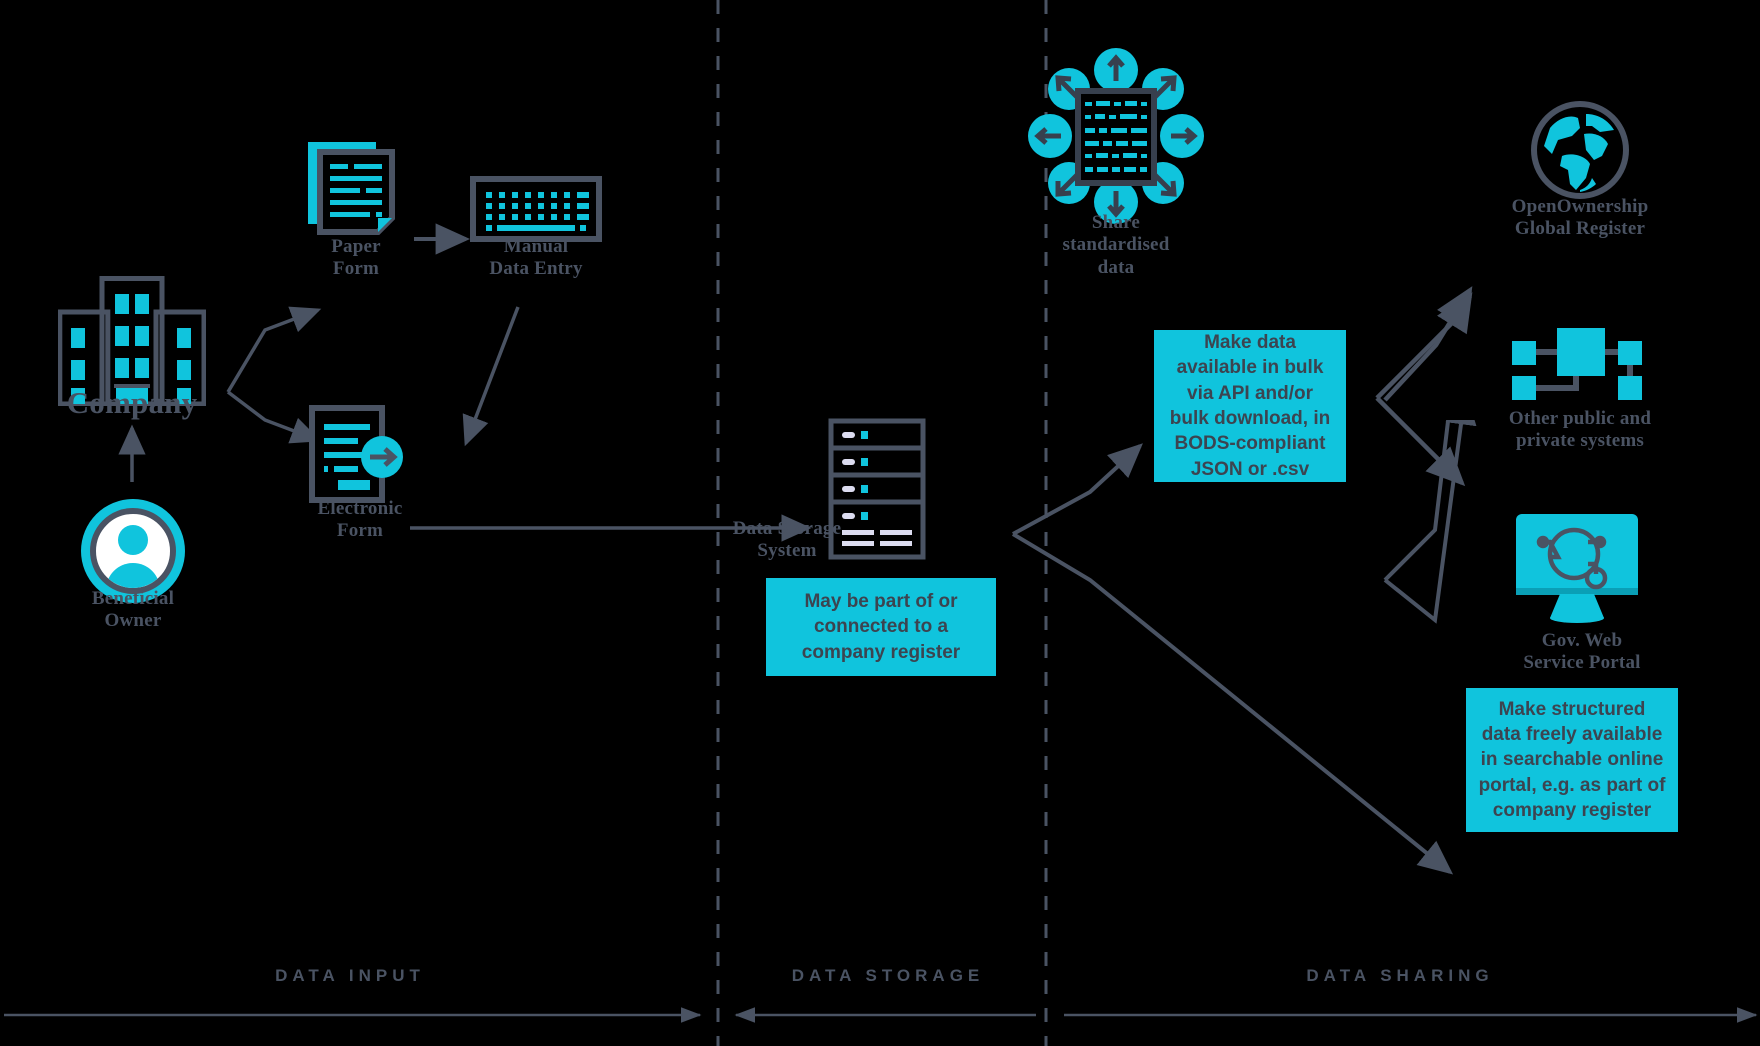 The image size is (1760, 1046). I want to click on electronic-form-icon, so click(360, 454).